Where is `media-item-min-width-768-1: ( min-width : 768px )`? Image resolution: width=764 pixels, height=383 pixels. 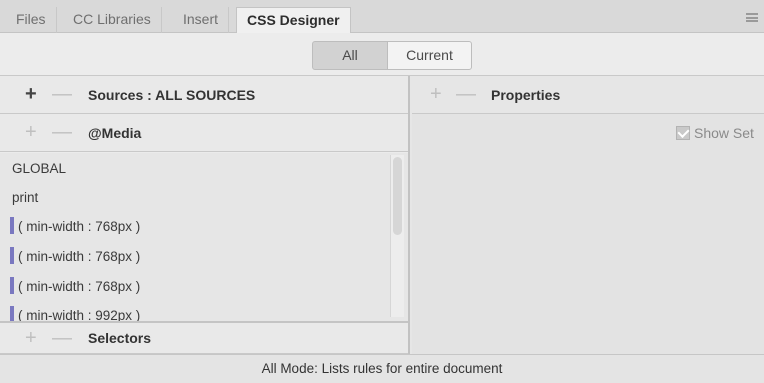
media-item-min-width-768-1: ( min-width : 768px ) is located at coordinates (75, 227).